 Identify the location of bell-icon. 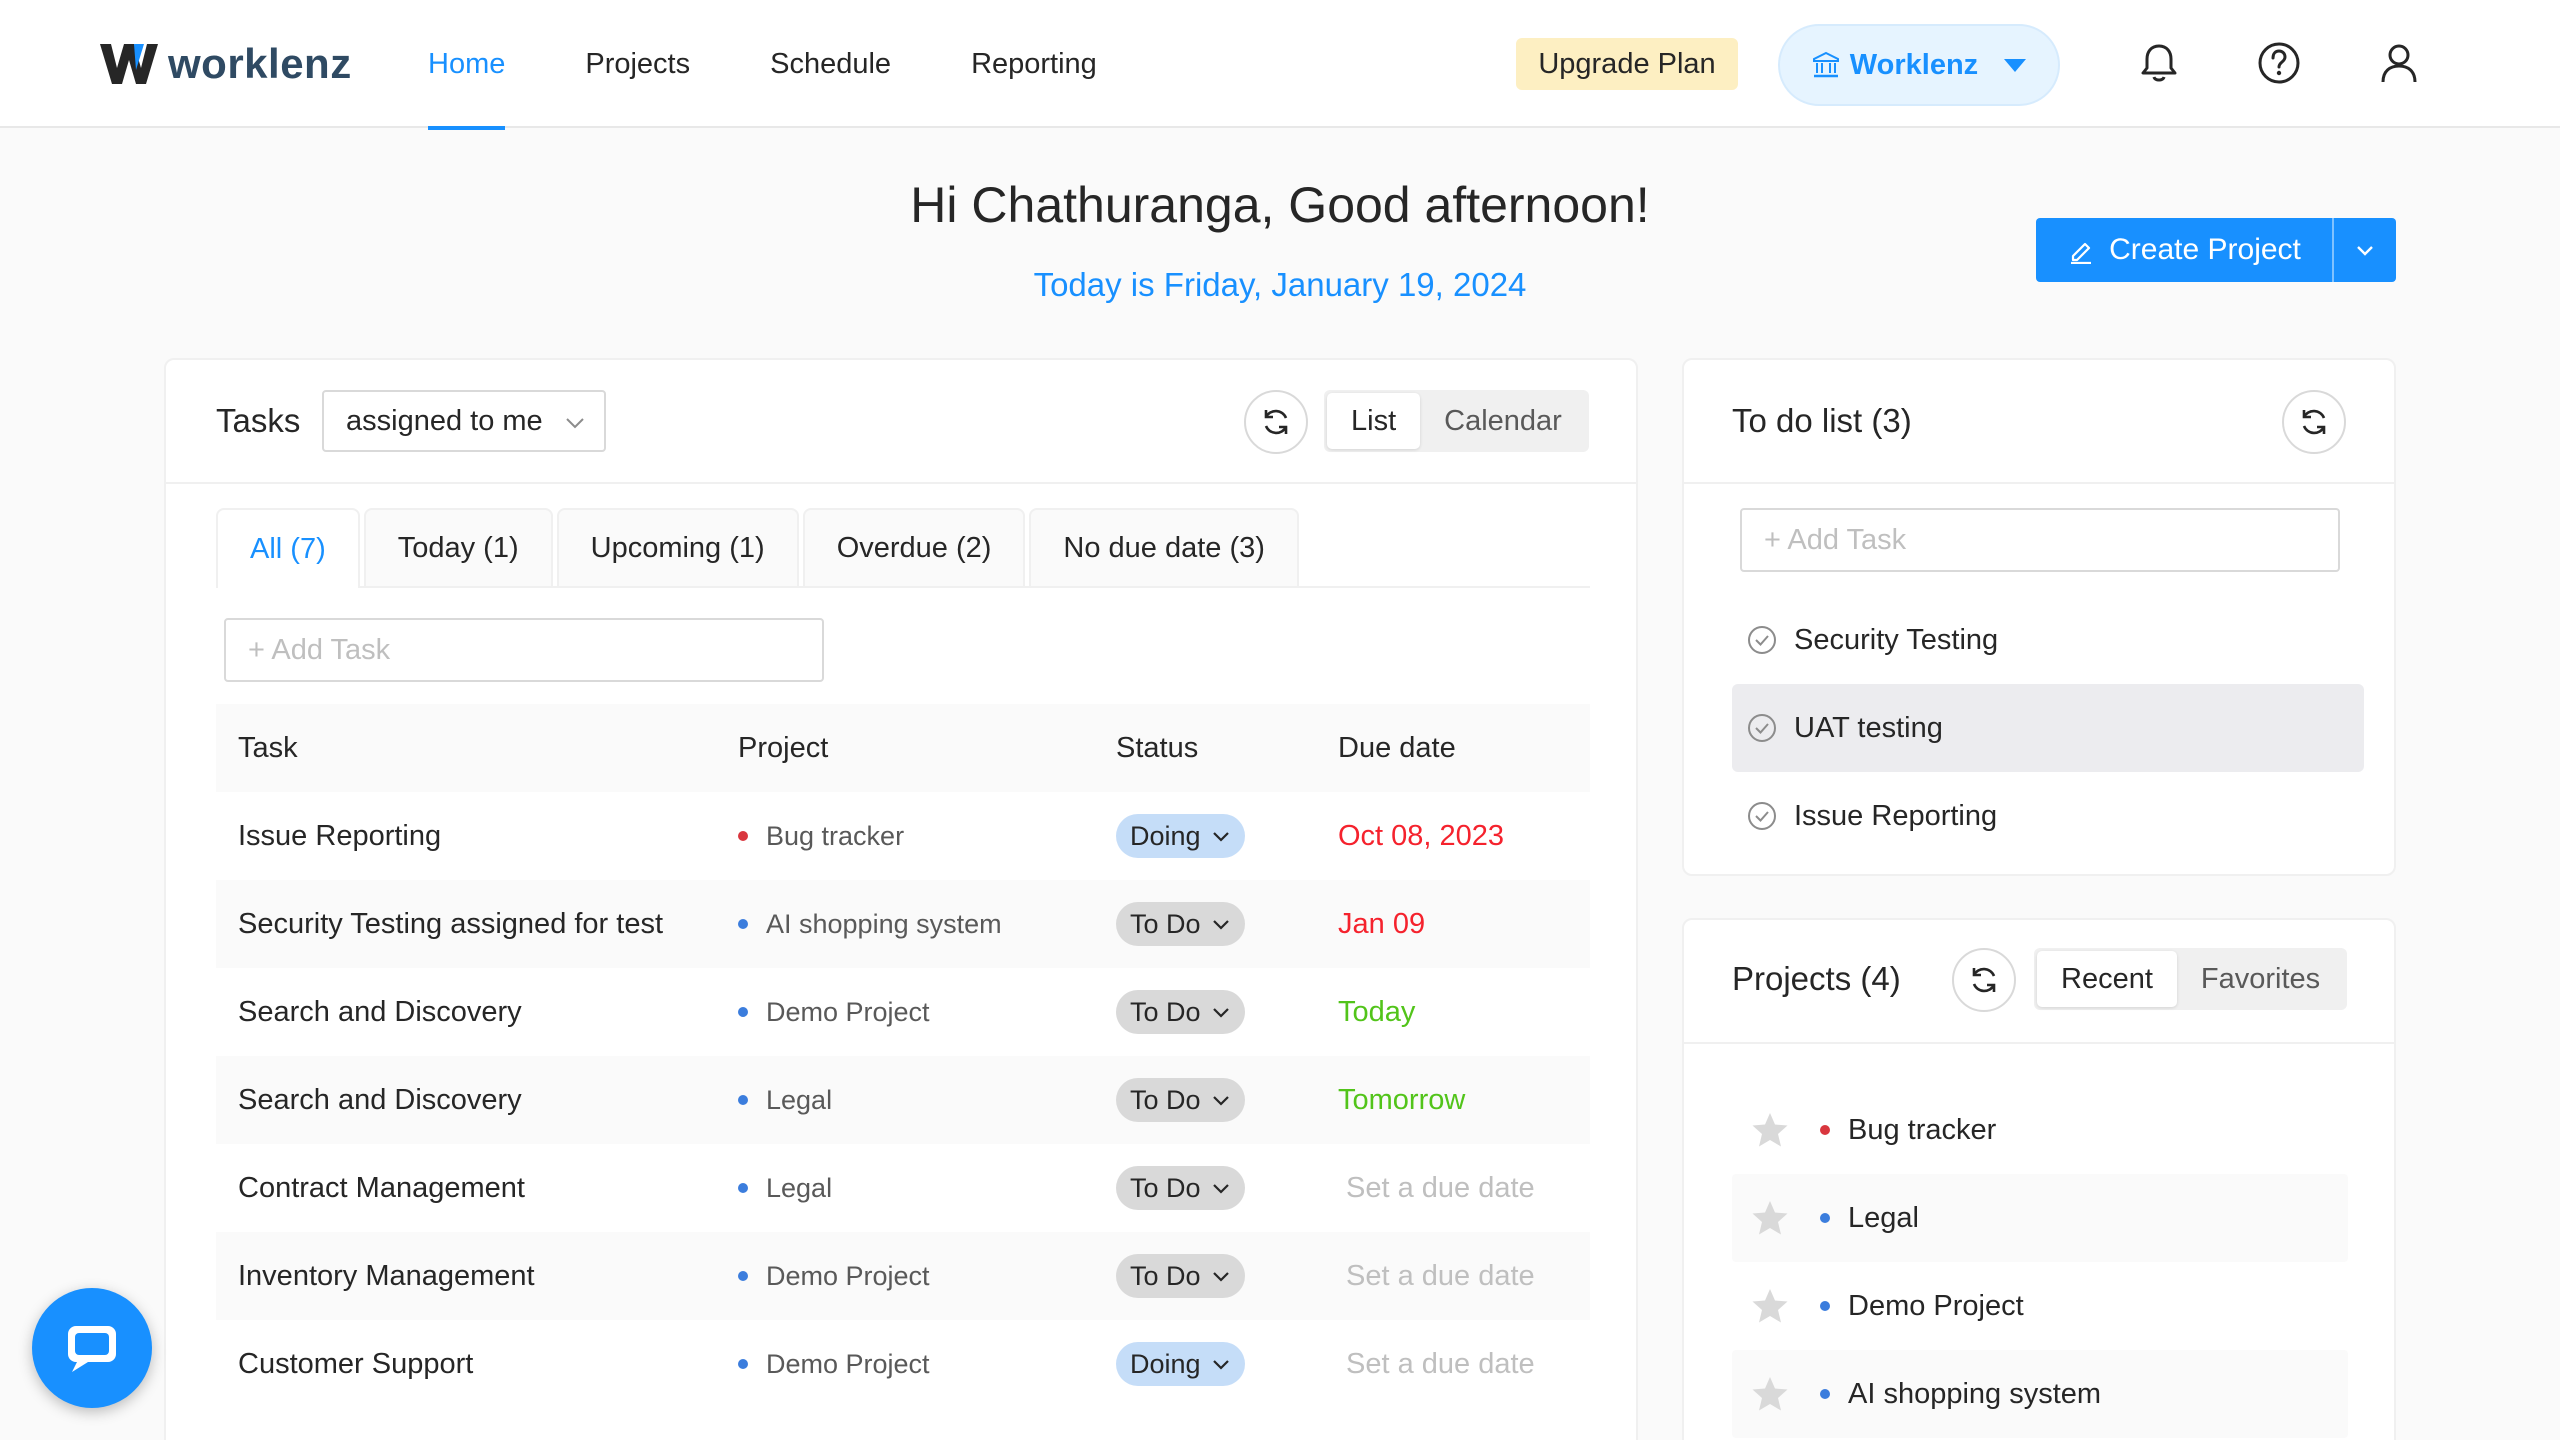
(2159, 63).